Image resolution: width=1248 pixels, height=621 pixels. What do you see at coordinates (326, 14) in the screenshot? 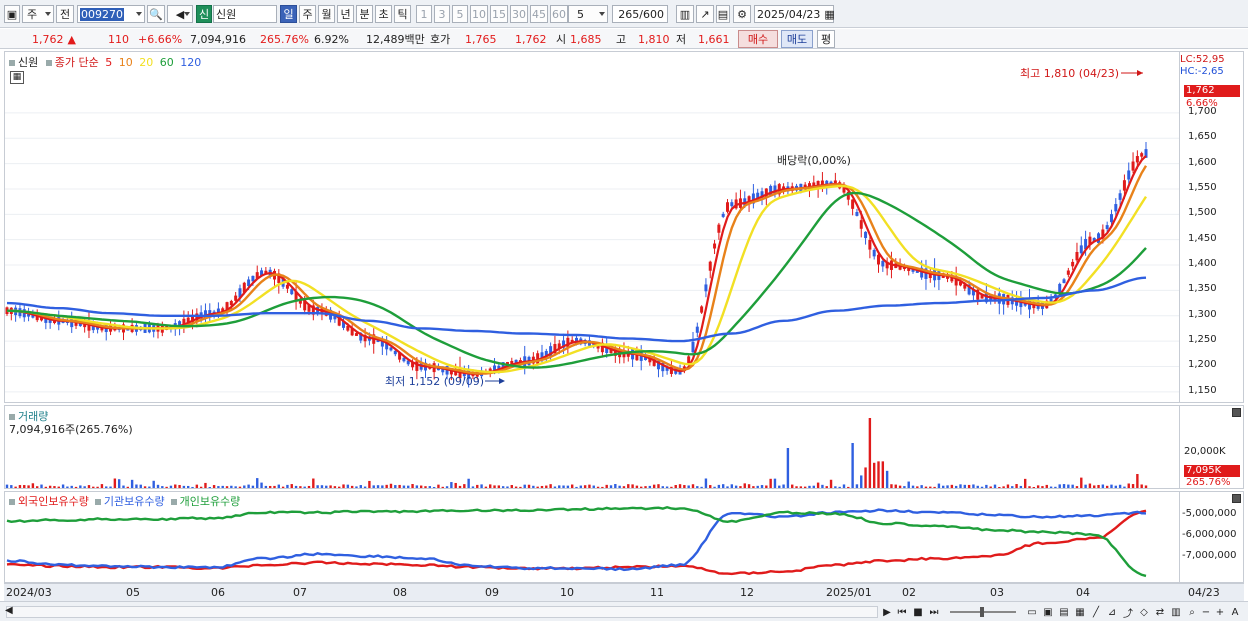
I see `period-tab-2: 월` at bounding box center [326, 14].